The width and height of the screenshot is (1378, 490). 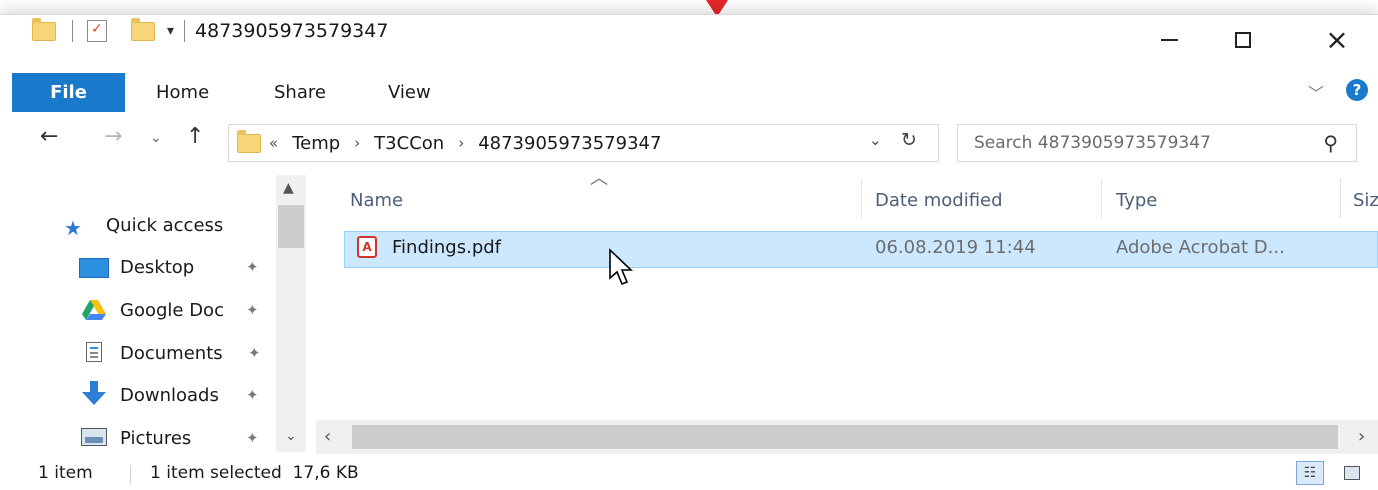 What do you see at coordinates (94, 268) in the screenshot?
I see `desktop-icon` at bounding box center [94, 268].